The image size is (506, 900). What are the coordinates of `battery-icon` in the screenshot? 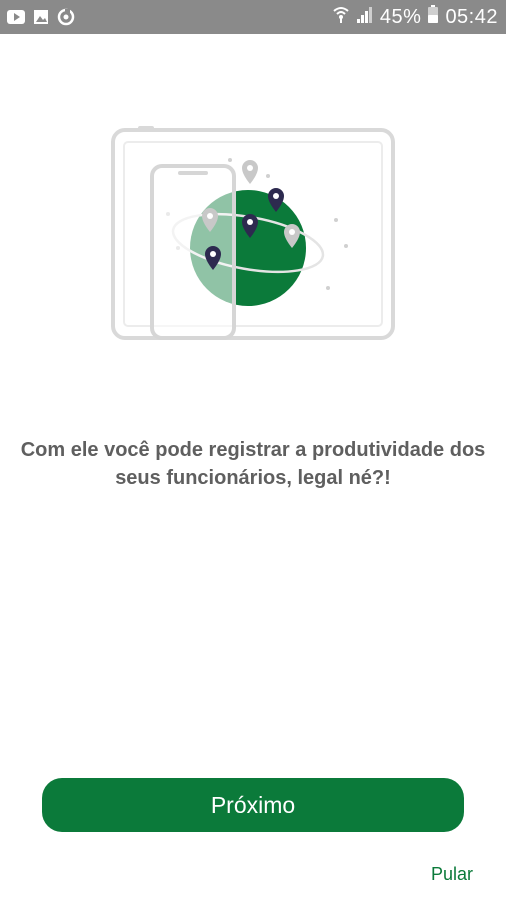 It's located at (433, 17).